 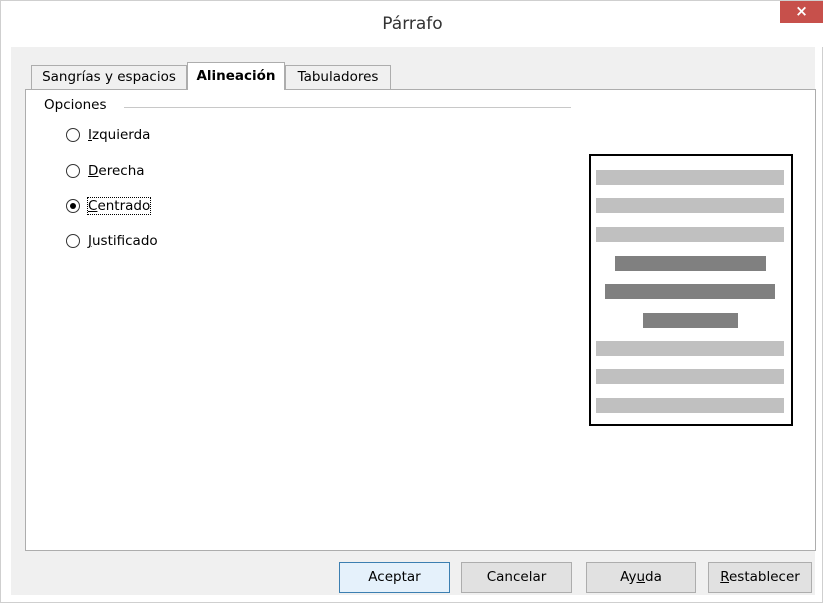 What do you see at coordinates (119, 135) in the screenshot?
I see `radio-label: Izquierda` at bounding box center [119, 135].